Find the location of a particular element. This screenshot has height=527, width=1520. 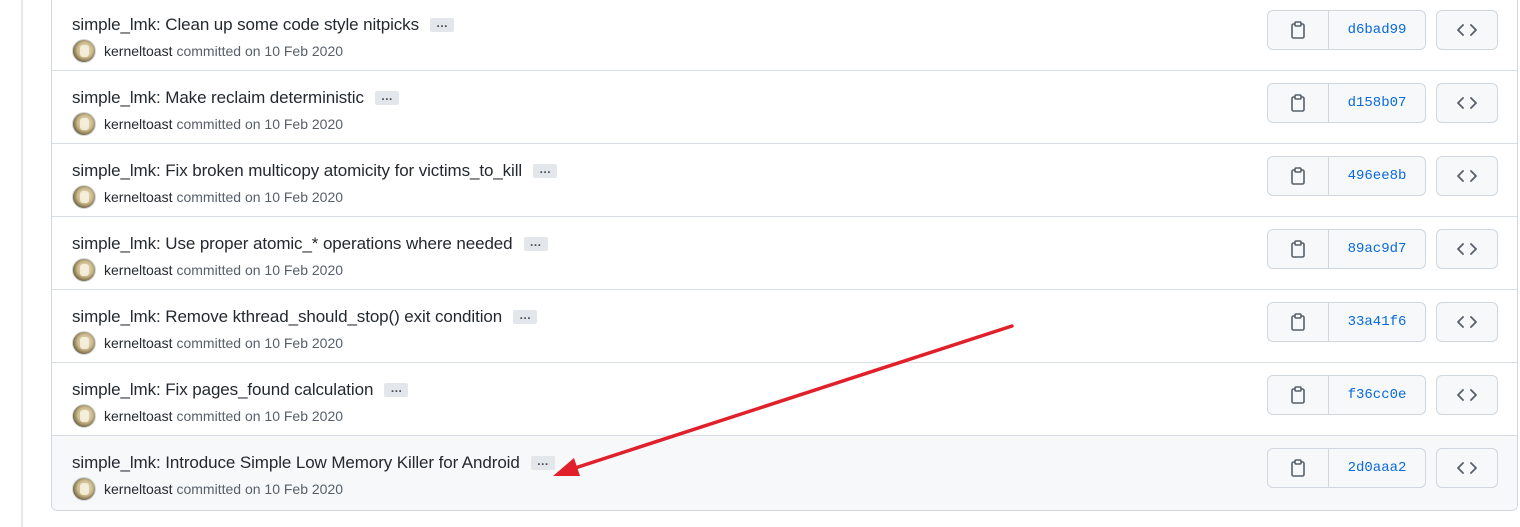

commit-sha-link: f36cc0e is located at coordinates (1377, 395).